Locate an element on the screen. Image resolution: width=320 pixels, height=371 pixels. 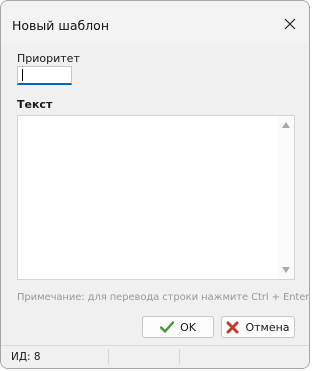
scroll-down-icon is located at coordinates (286, 270).